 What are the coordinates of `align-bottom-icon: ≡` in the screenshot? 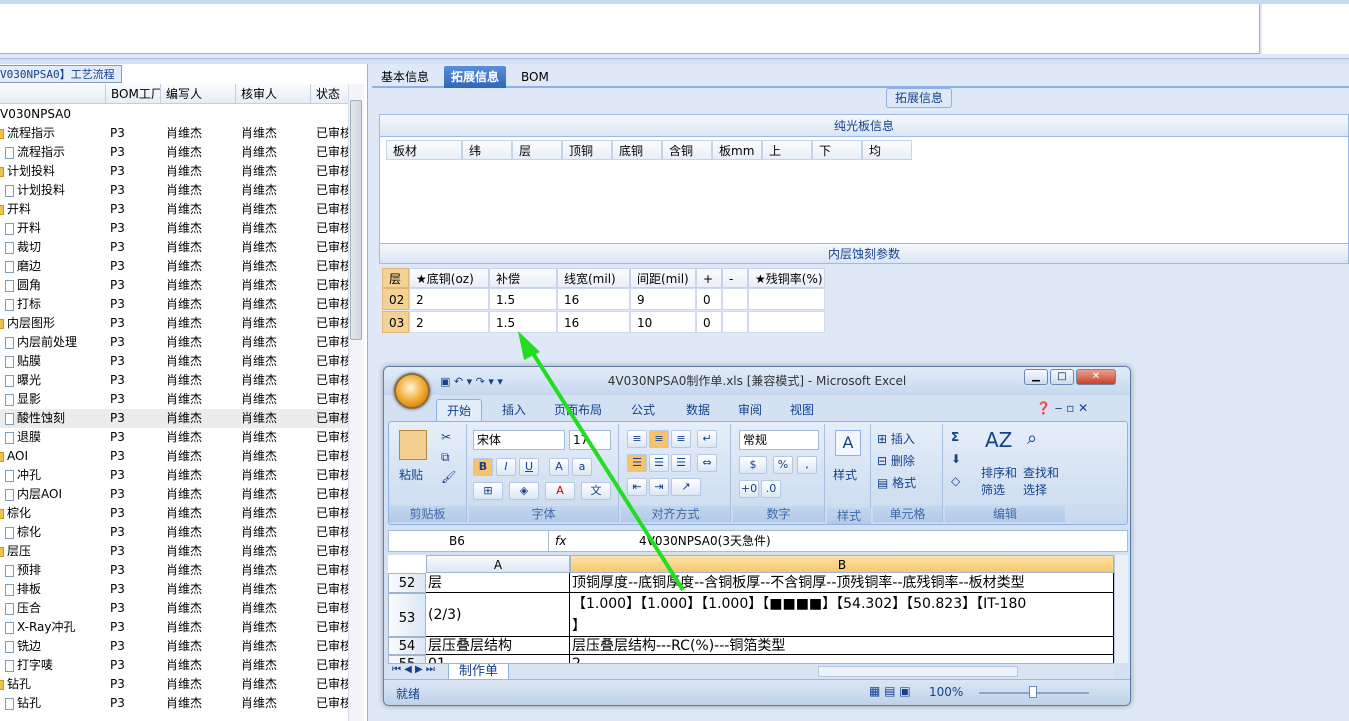 It's located at (681, 439).